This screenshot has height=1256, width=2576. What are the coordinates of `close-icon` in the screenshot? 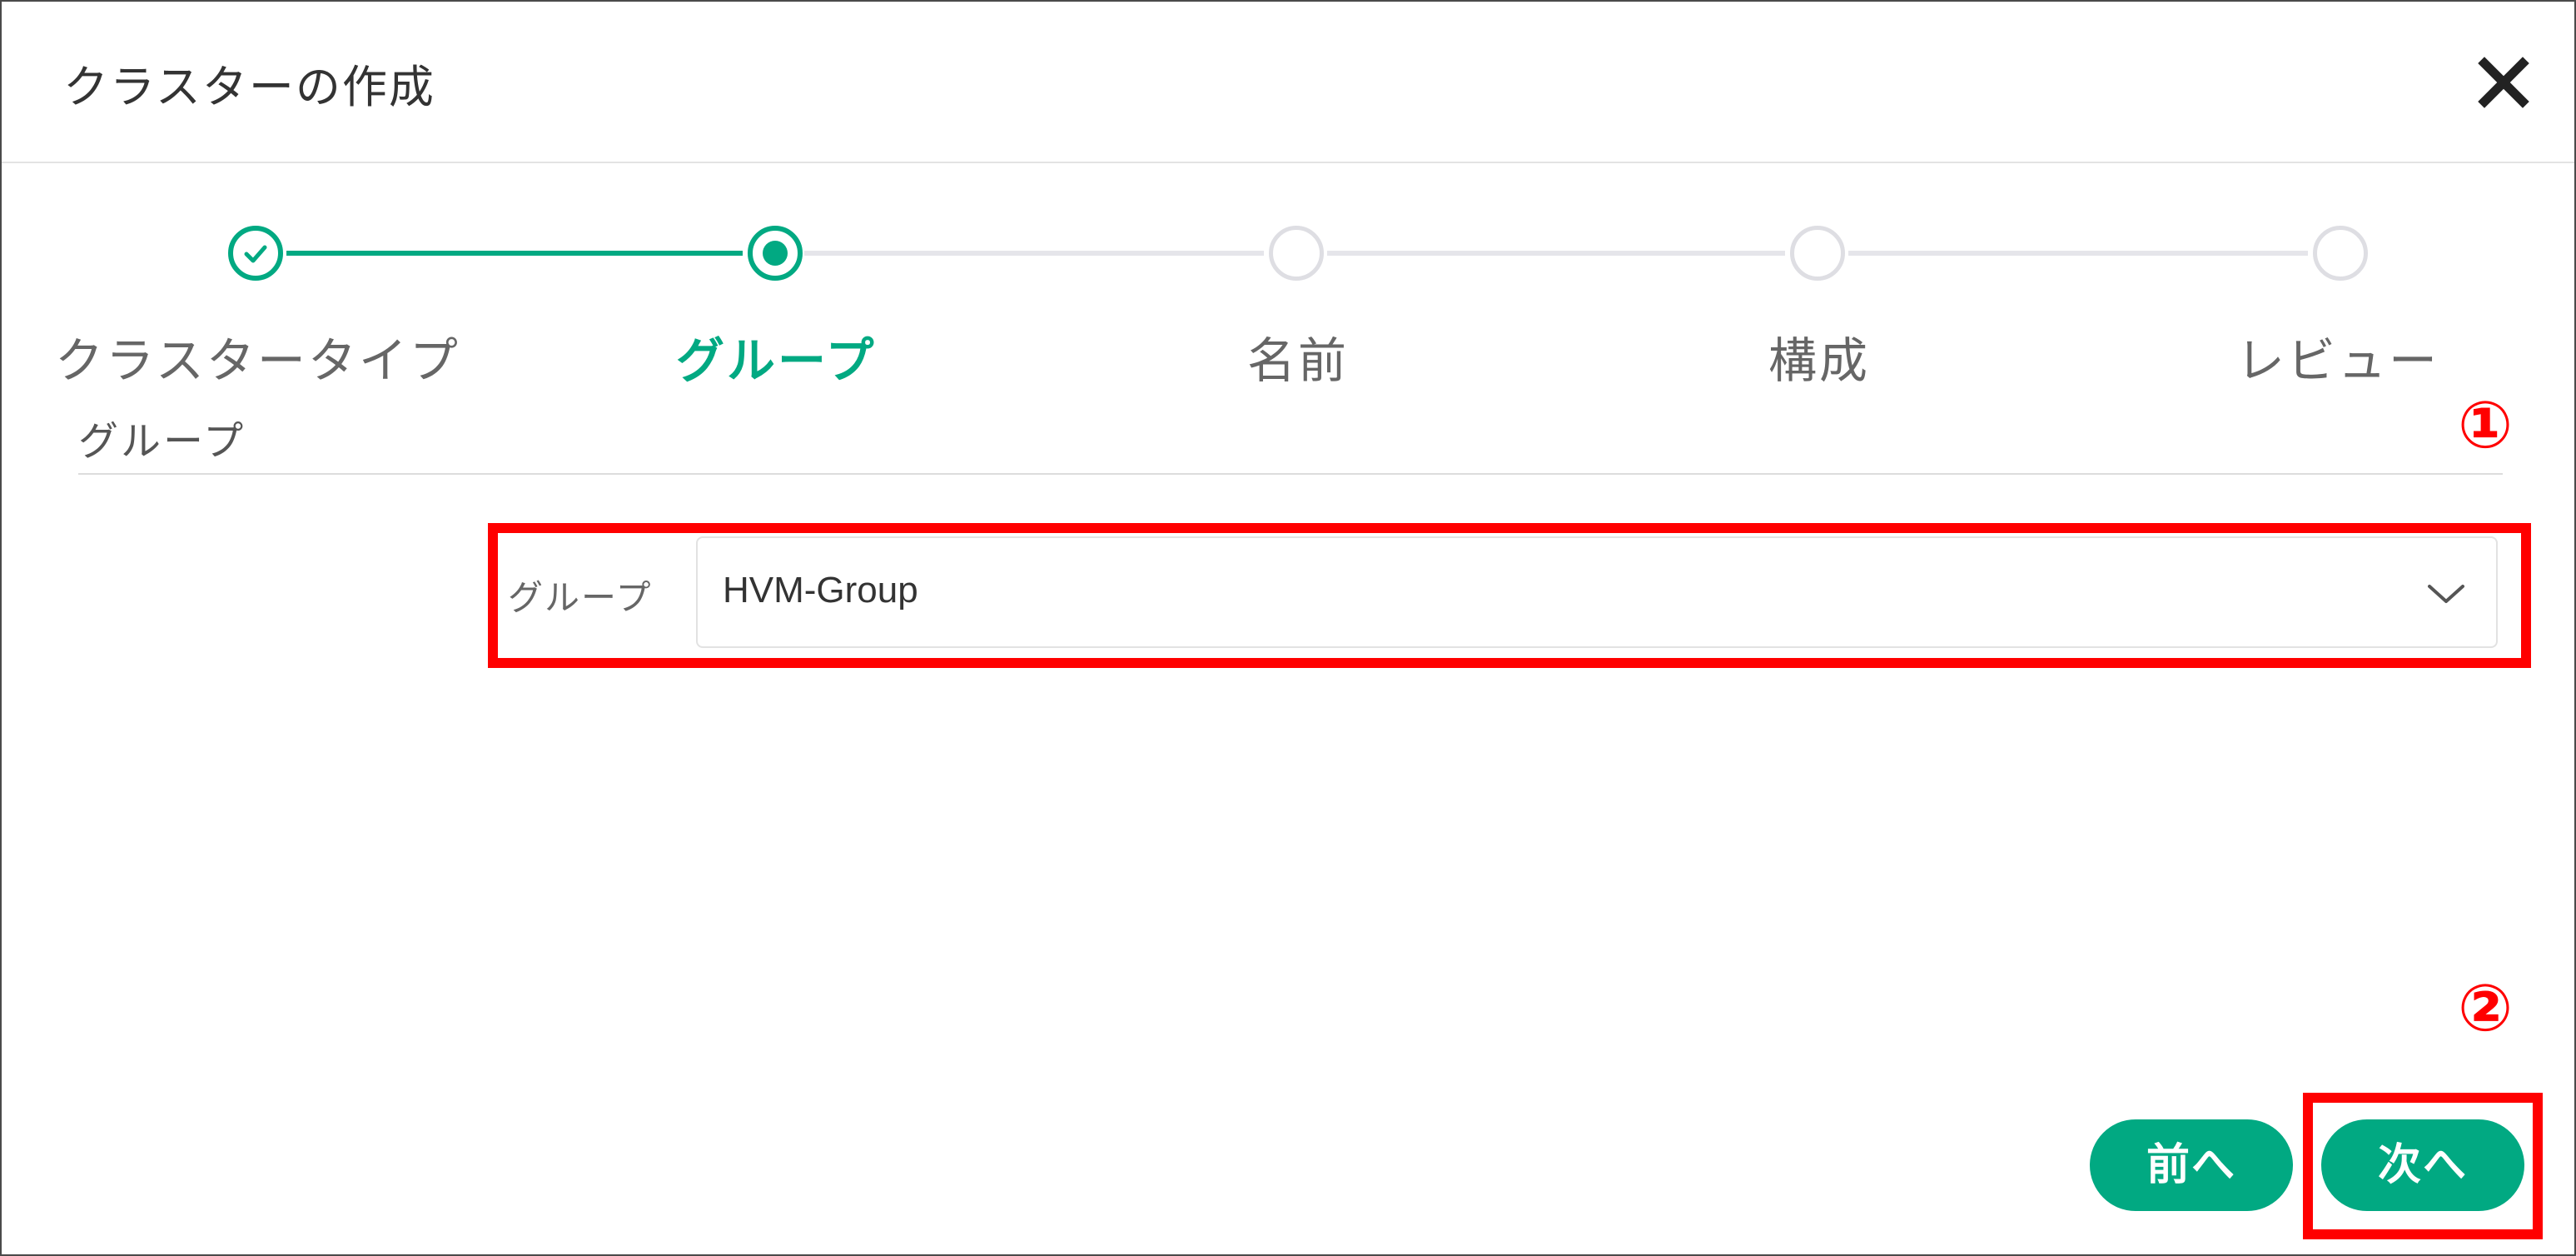 It's located at (2503, 82).